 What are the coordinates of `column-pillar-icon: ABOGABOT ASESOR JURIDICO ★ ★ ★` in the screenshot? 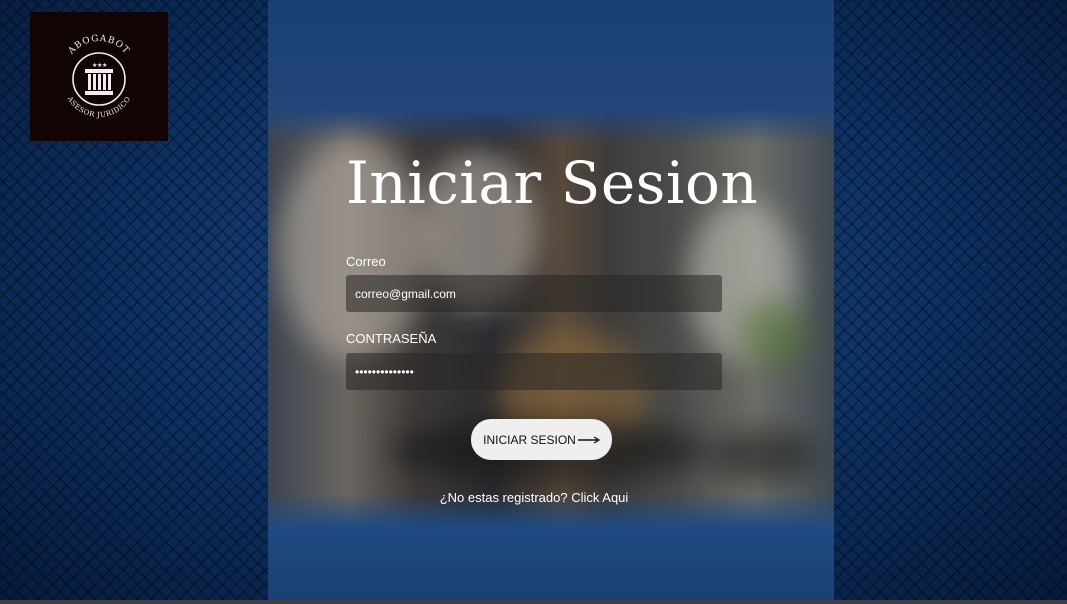 It's located at (98, 76).